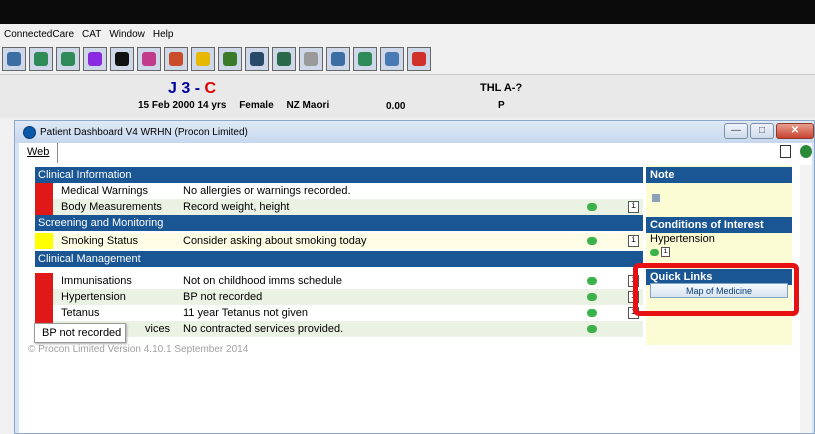 Image resolution: width=815 pixels, height=434 pixels. Describe the element at coordinates (96, 281) in the screenshot. I see `row-label: Immunisations` at that location.